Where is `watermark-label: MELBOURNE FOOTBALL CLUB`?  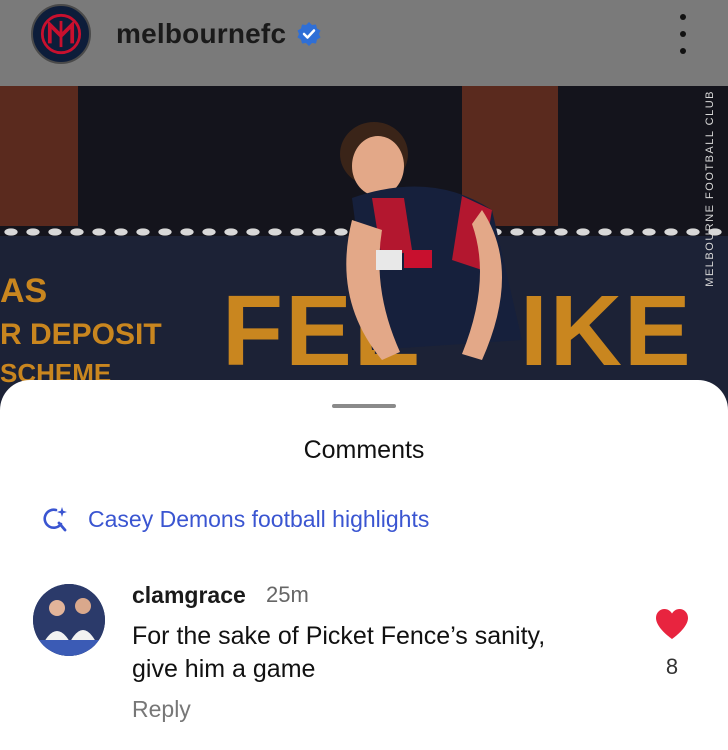
watermark-label: MELBOURNE FOOTBALL CLUB is located at coordinates (710, 188).